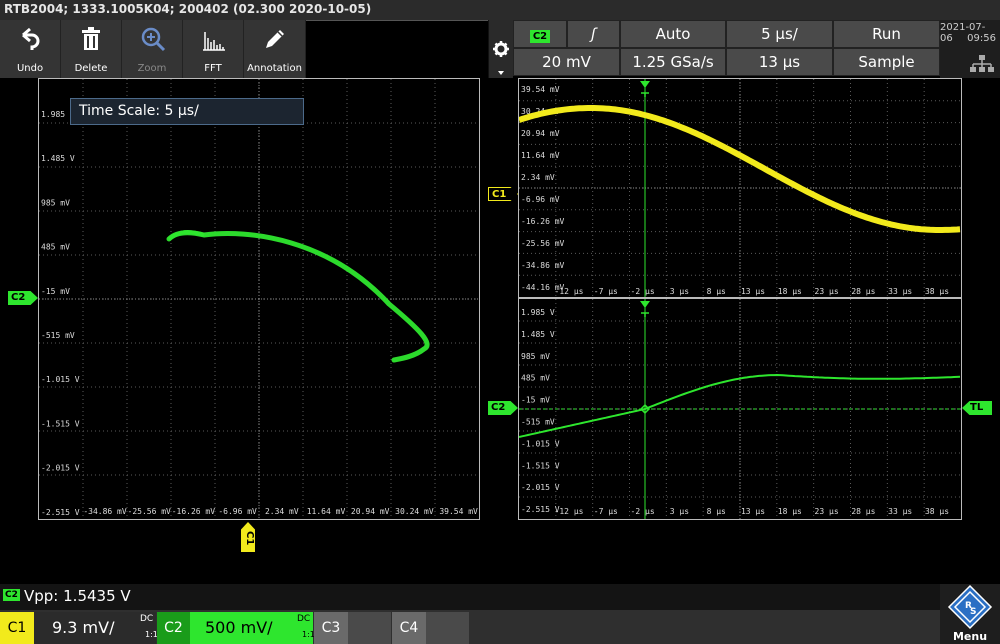  Describe the element at coordinates (23, 298) in the screenshot. I see `xy-c2-offset-marker: C2` at that location.